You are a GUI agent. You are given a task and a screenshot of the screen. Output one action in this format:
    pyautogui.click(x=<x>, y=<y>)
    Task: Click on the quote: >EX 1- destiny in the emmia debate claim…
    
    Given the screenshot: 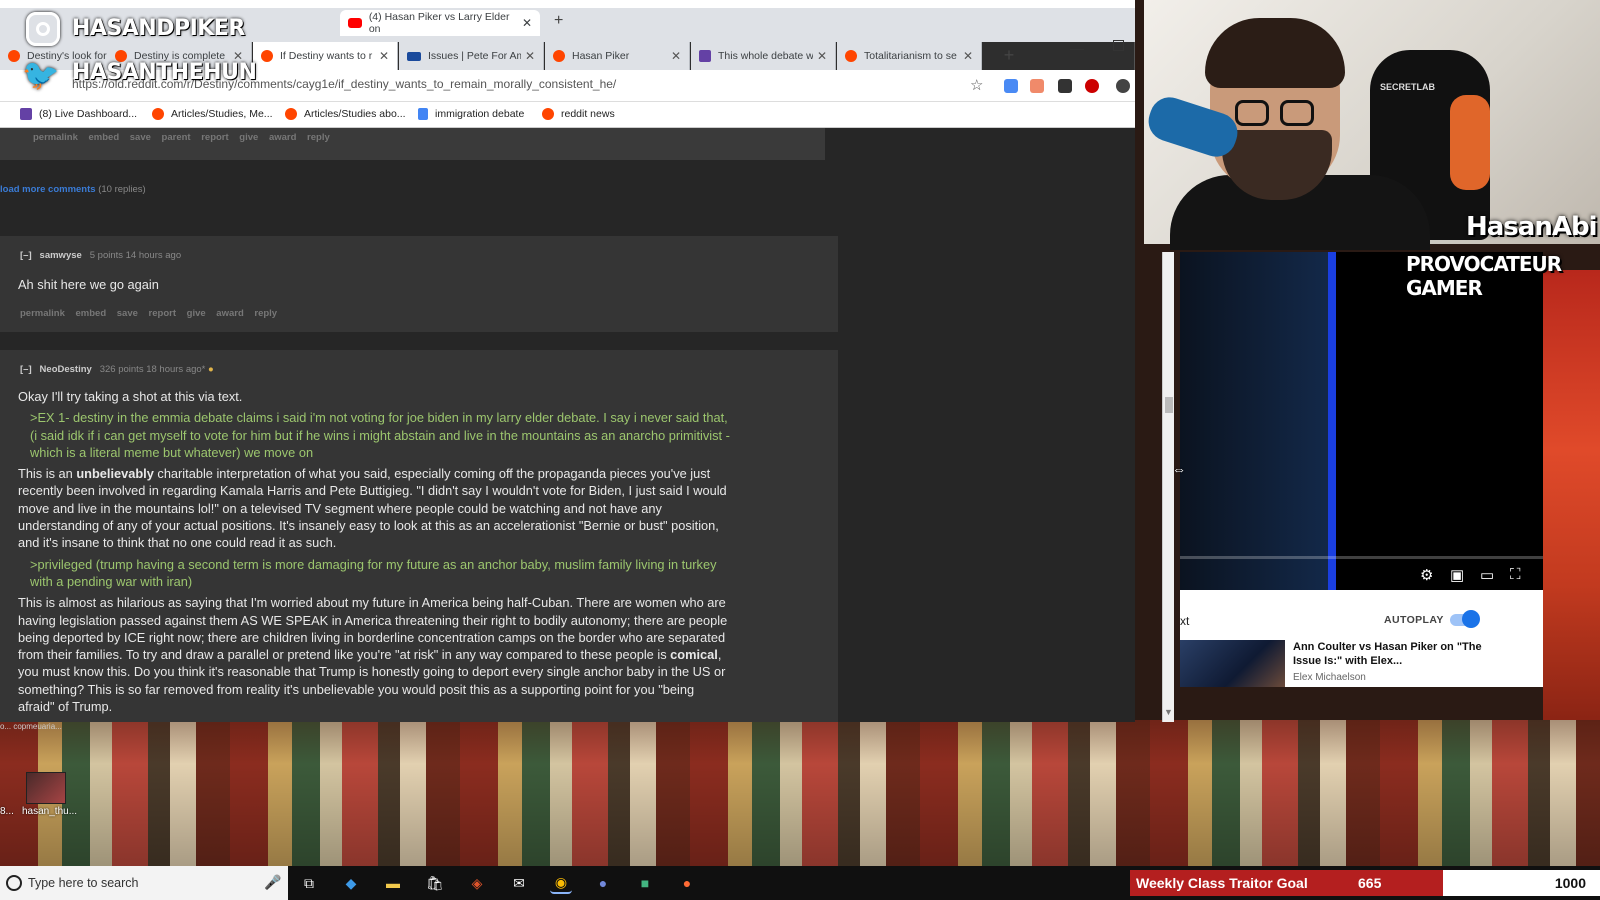 What is the action you would take?
    pyautogui.click(x=380, y=435)
    